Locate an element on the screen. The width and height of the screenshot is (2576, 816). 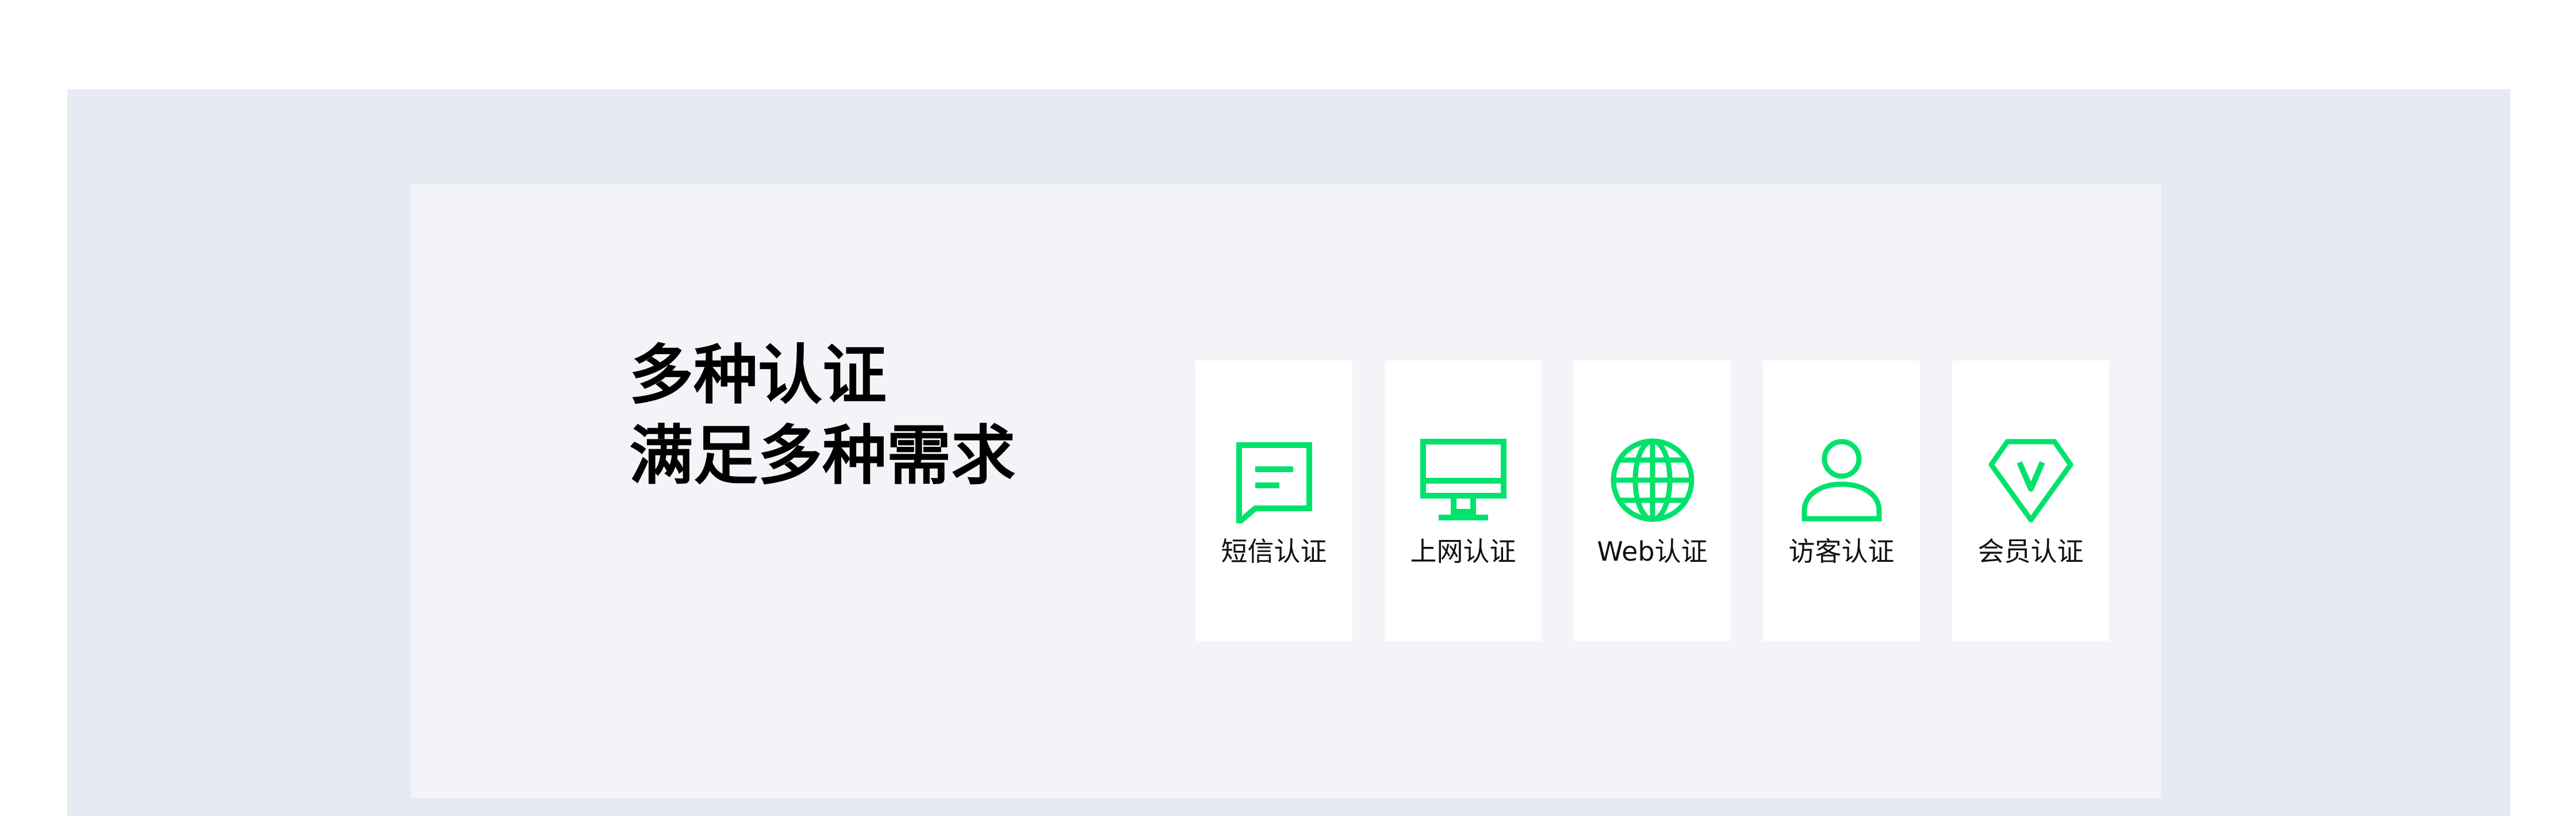
auth-card-label: 访客认证 is located at coordinates (1841, 551).